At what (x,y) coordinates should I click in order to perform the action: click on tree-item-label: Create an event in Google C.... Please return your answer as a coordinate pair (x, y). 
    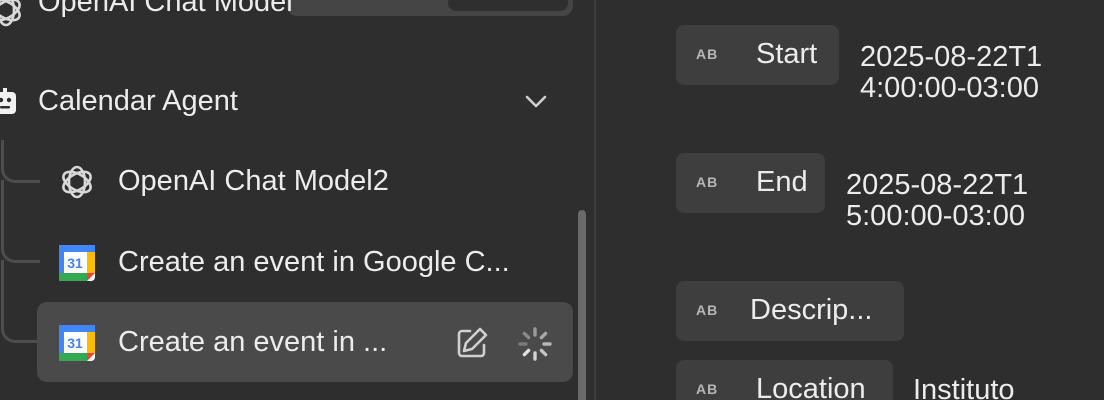
    Looking at the image, I should click on (314, 262).